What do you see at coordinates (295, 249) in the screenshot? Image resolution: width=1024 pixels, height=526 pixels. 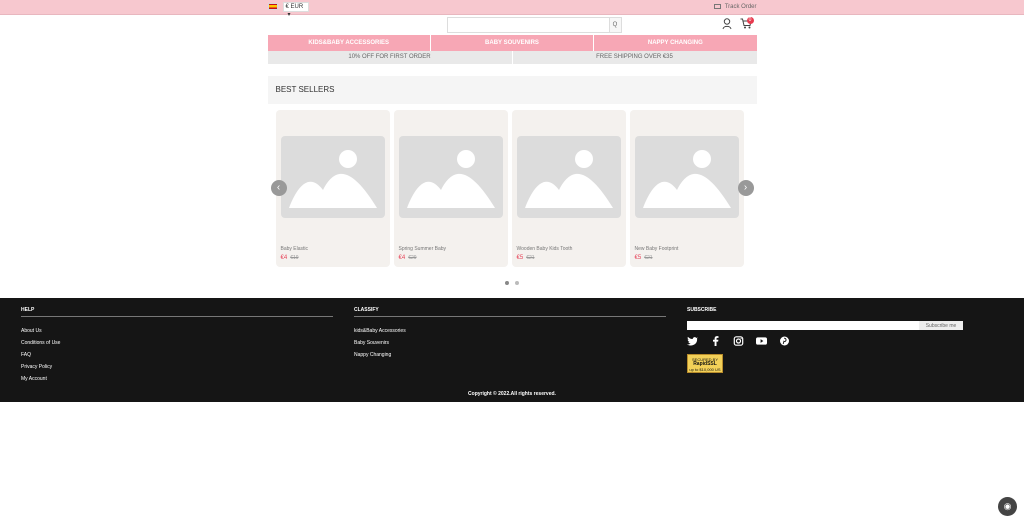 I see `product-name: Baby Elastic` at bounding box center [295, 249].